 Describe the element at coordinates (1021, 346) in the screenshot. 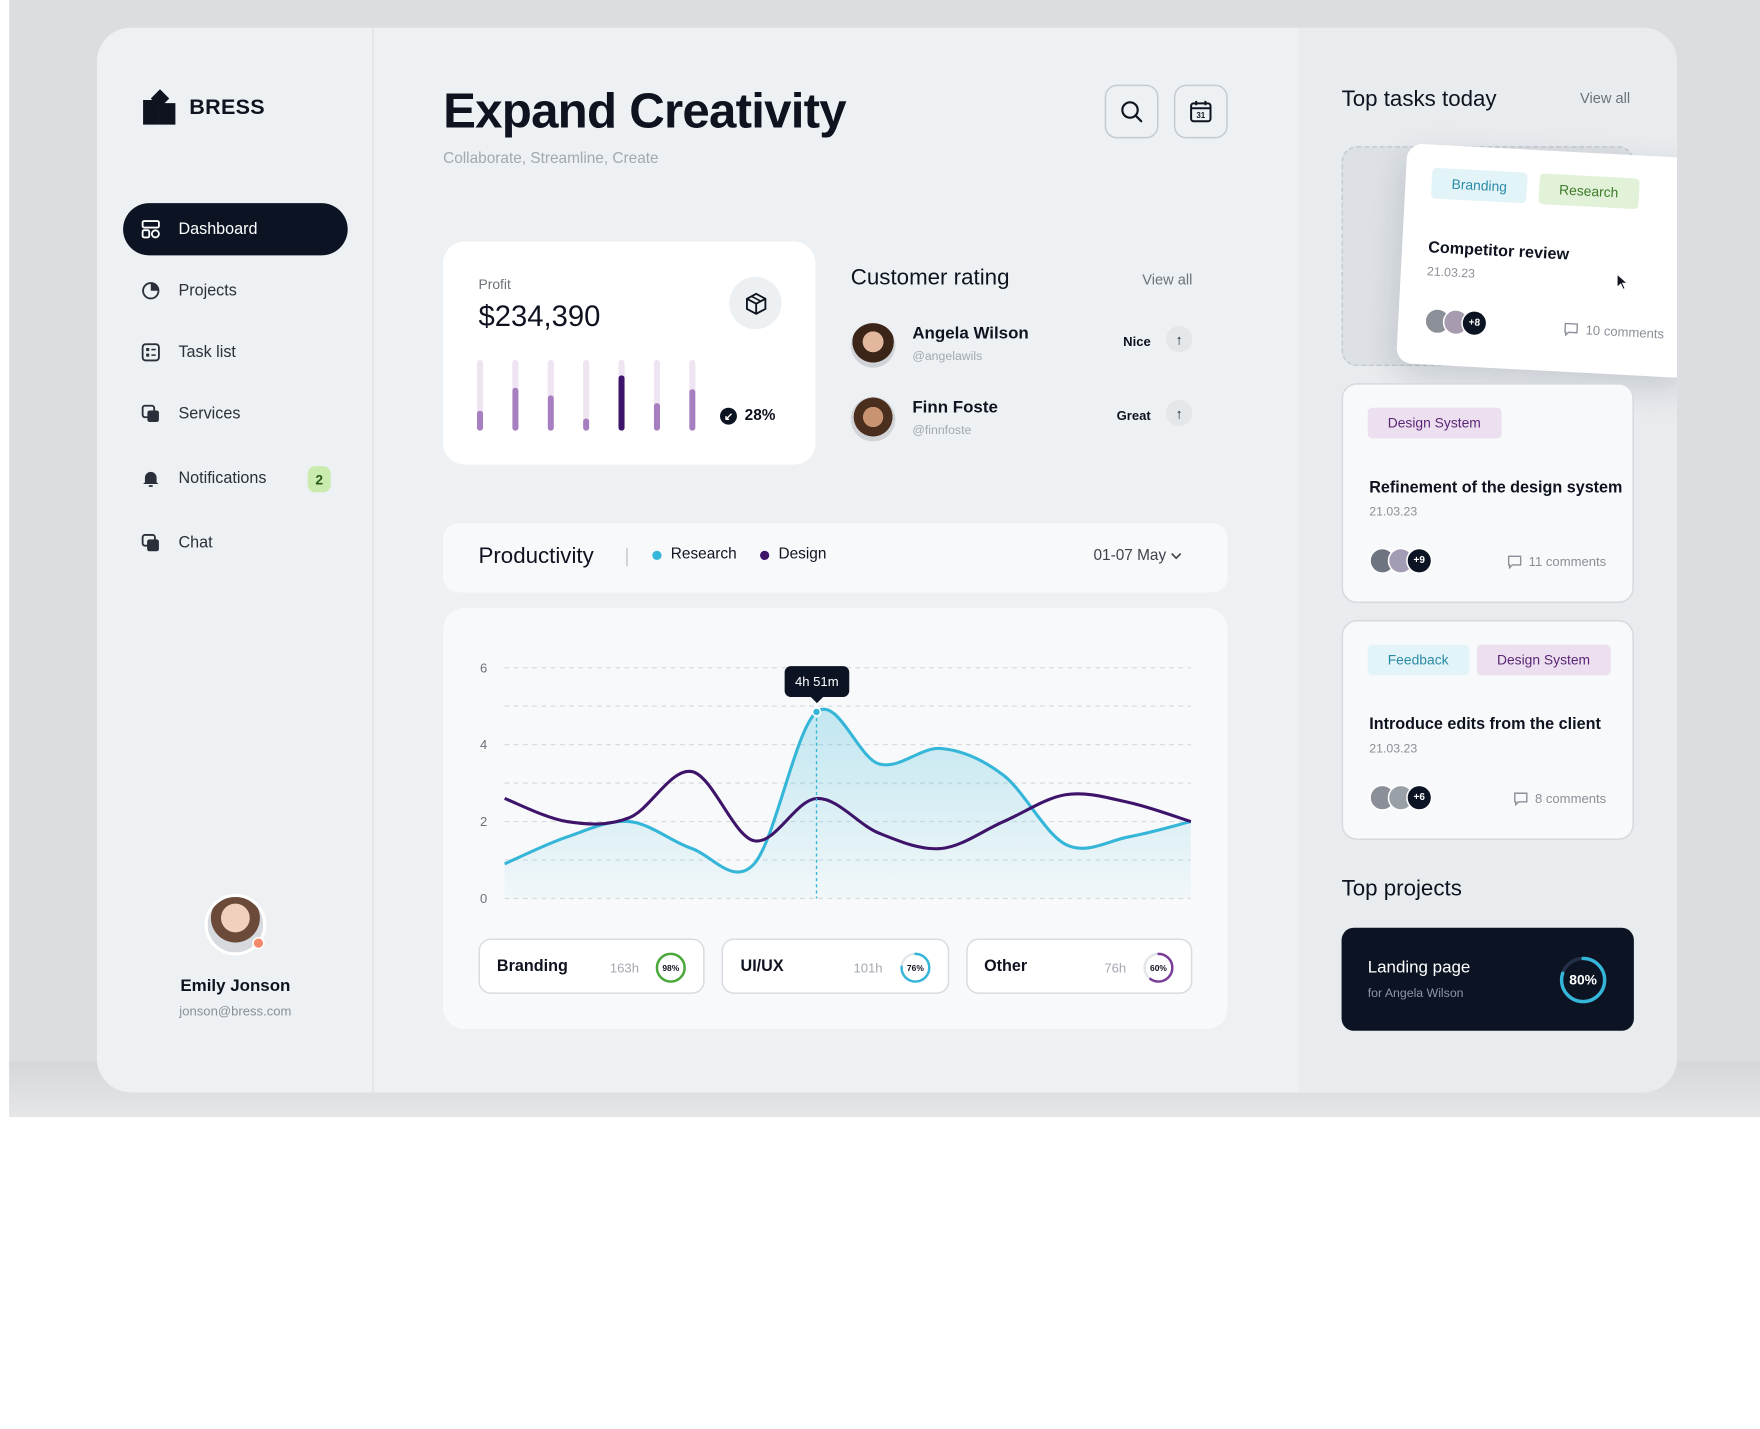

I see `rating-row: Angela Wilson @angelawils Nice ↑` at that location.